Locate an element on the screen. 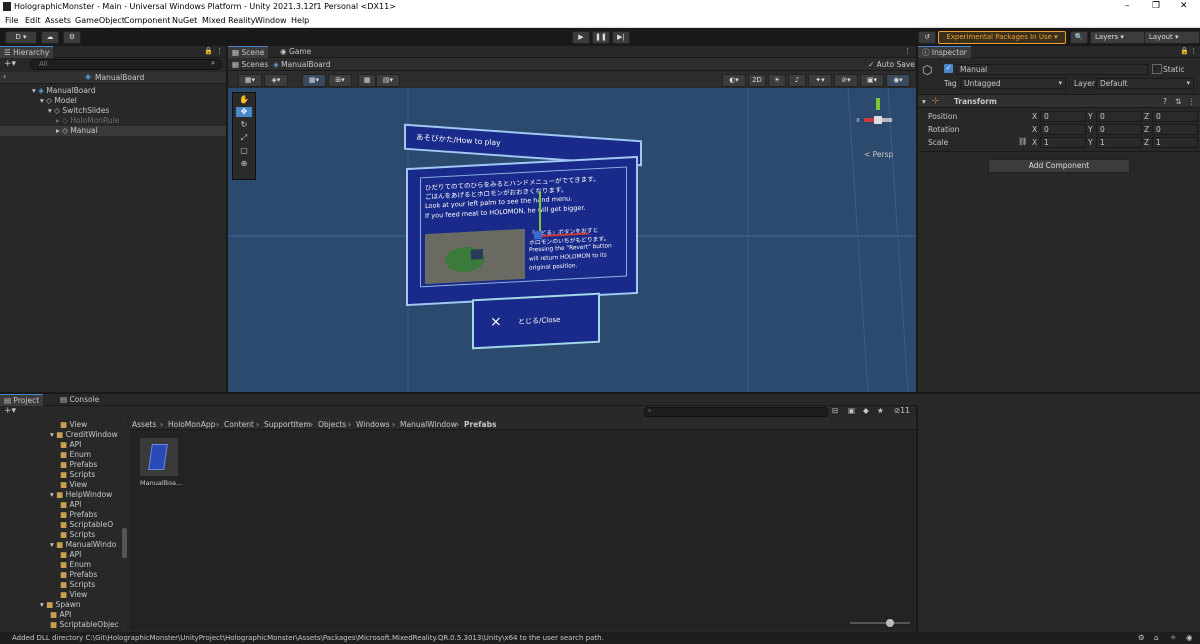 The image size is (1200, 644). pivot-icon: ◈▾ is located at coordinates (276, 80).